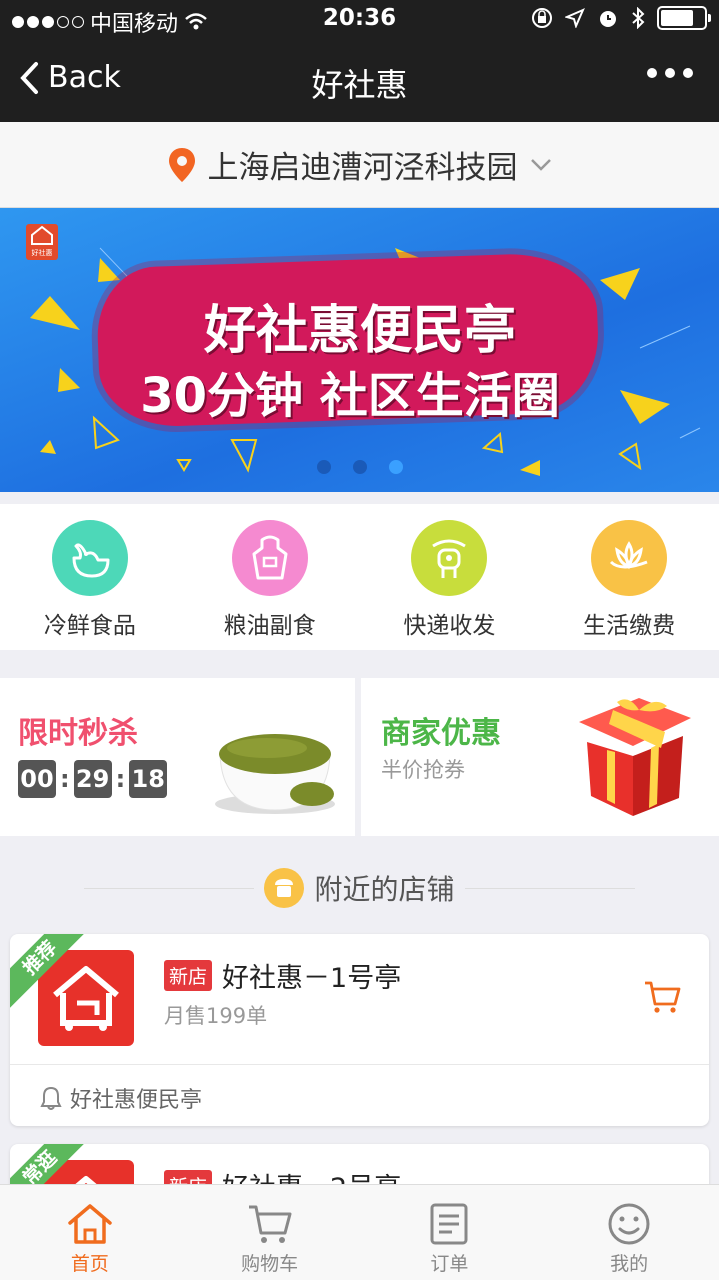 Image resolution: width=719 pixels, height=1280 pixels. Describe the element at coordinates (449, 1264) in the screenshot. I see `tab-label: 订单` at that location.